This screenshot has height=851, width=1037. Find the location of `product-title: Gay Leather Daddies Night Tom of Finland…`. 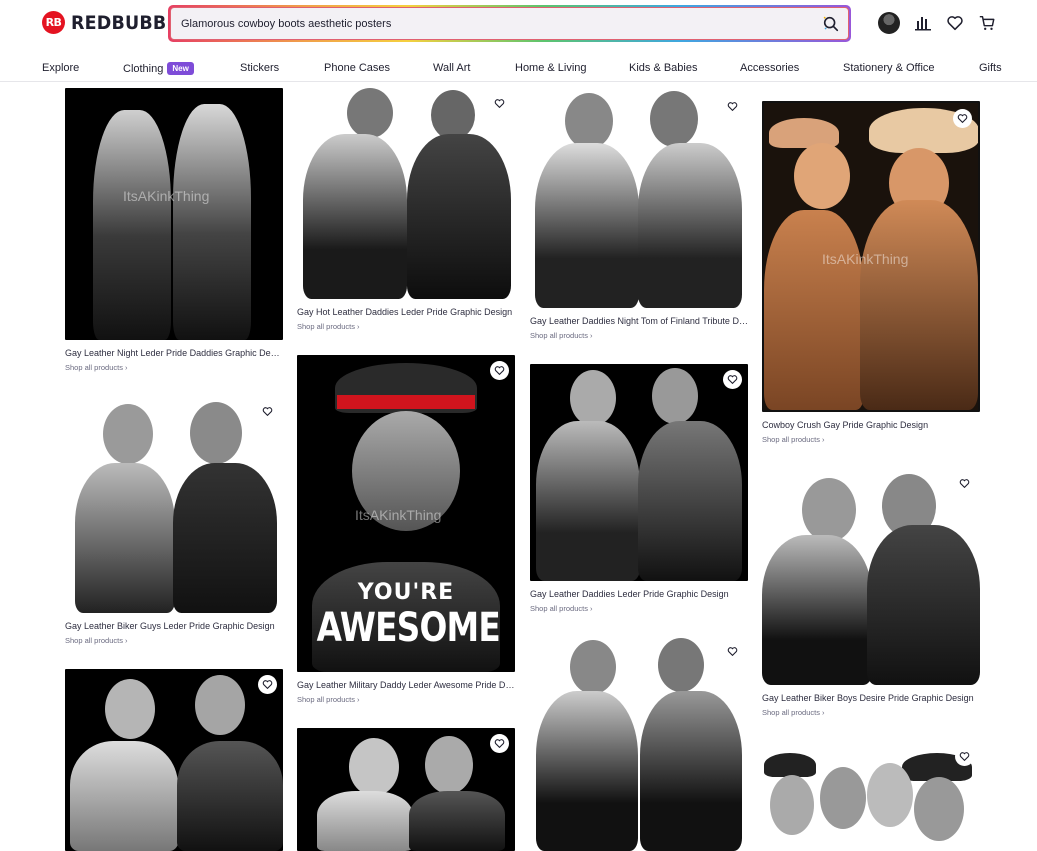

product-title: Gay Leather Daddies Night Tom of Finland… is located at coordinates (639, 321).